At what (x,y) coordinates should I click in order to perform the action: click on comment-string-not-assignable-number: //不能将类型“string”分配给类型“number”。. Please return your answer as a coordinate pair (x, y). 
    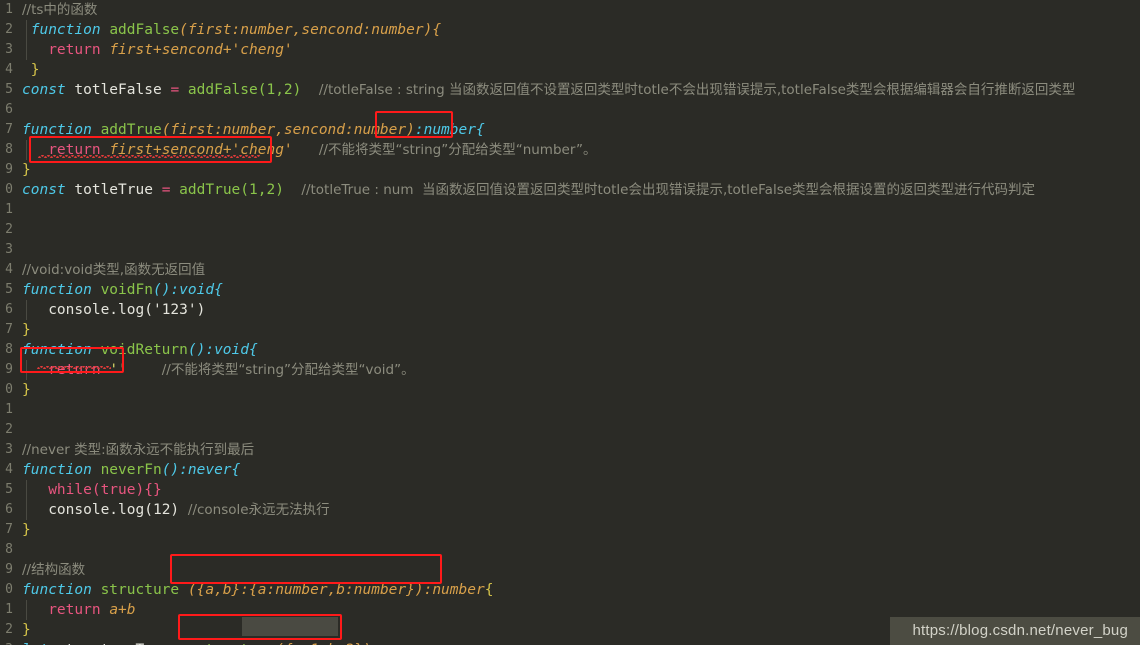
    Looking at the image, I should click on (457, 150).